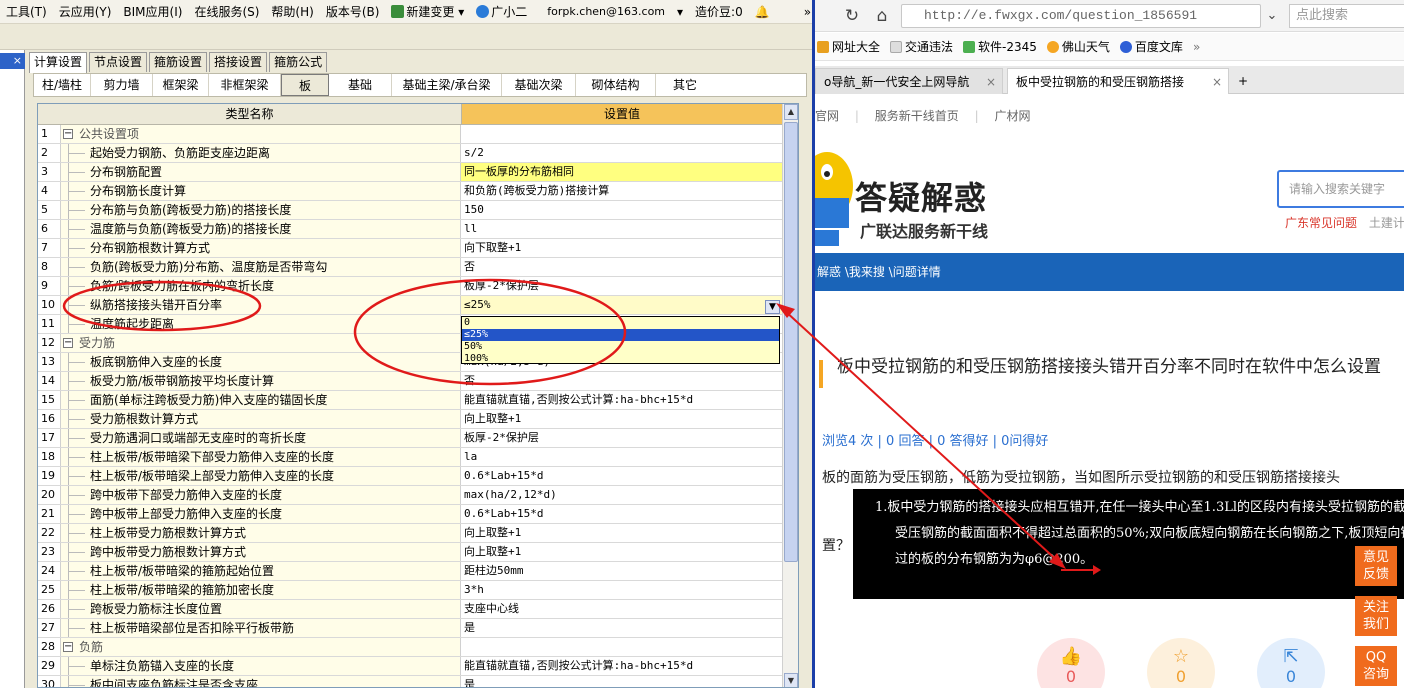 The height and width of the screenshot is (688, 1404). I want to click on table-row: 18 柱上板带/板带暗梁下部受力筋伸入支座的长度 la, so click(410, 457).